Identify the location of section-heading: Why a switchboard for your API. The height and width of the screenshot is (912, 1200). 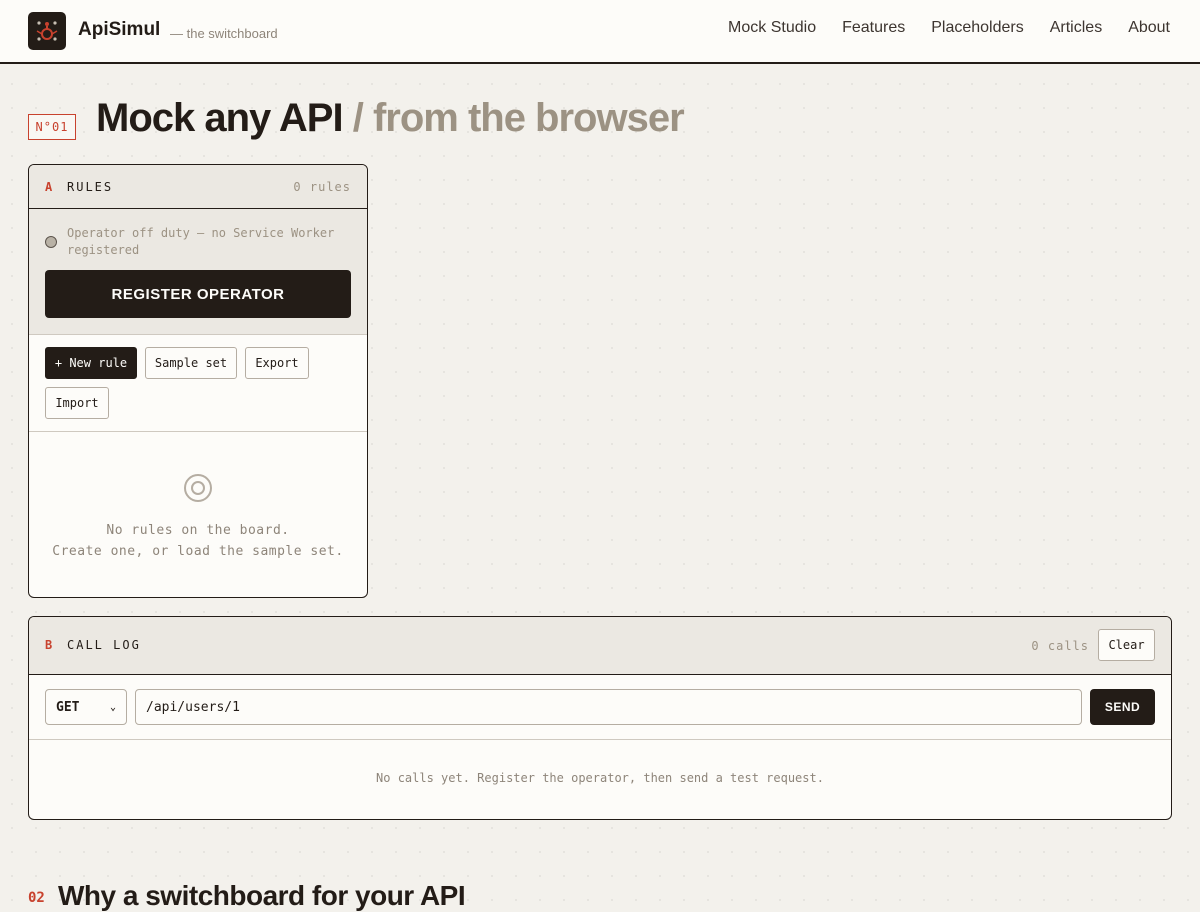
(262, 895).